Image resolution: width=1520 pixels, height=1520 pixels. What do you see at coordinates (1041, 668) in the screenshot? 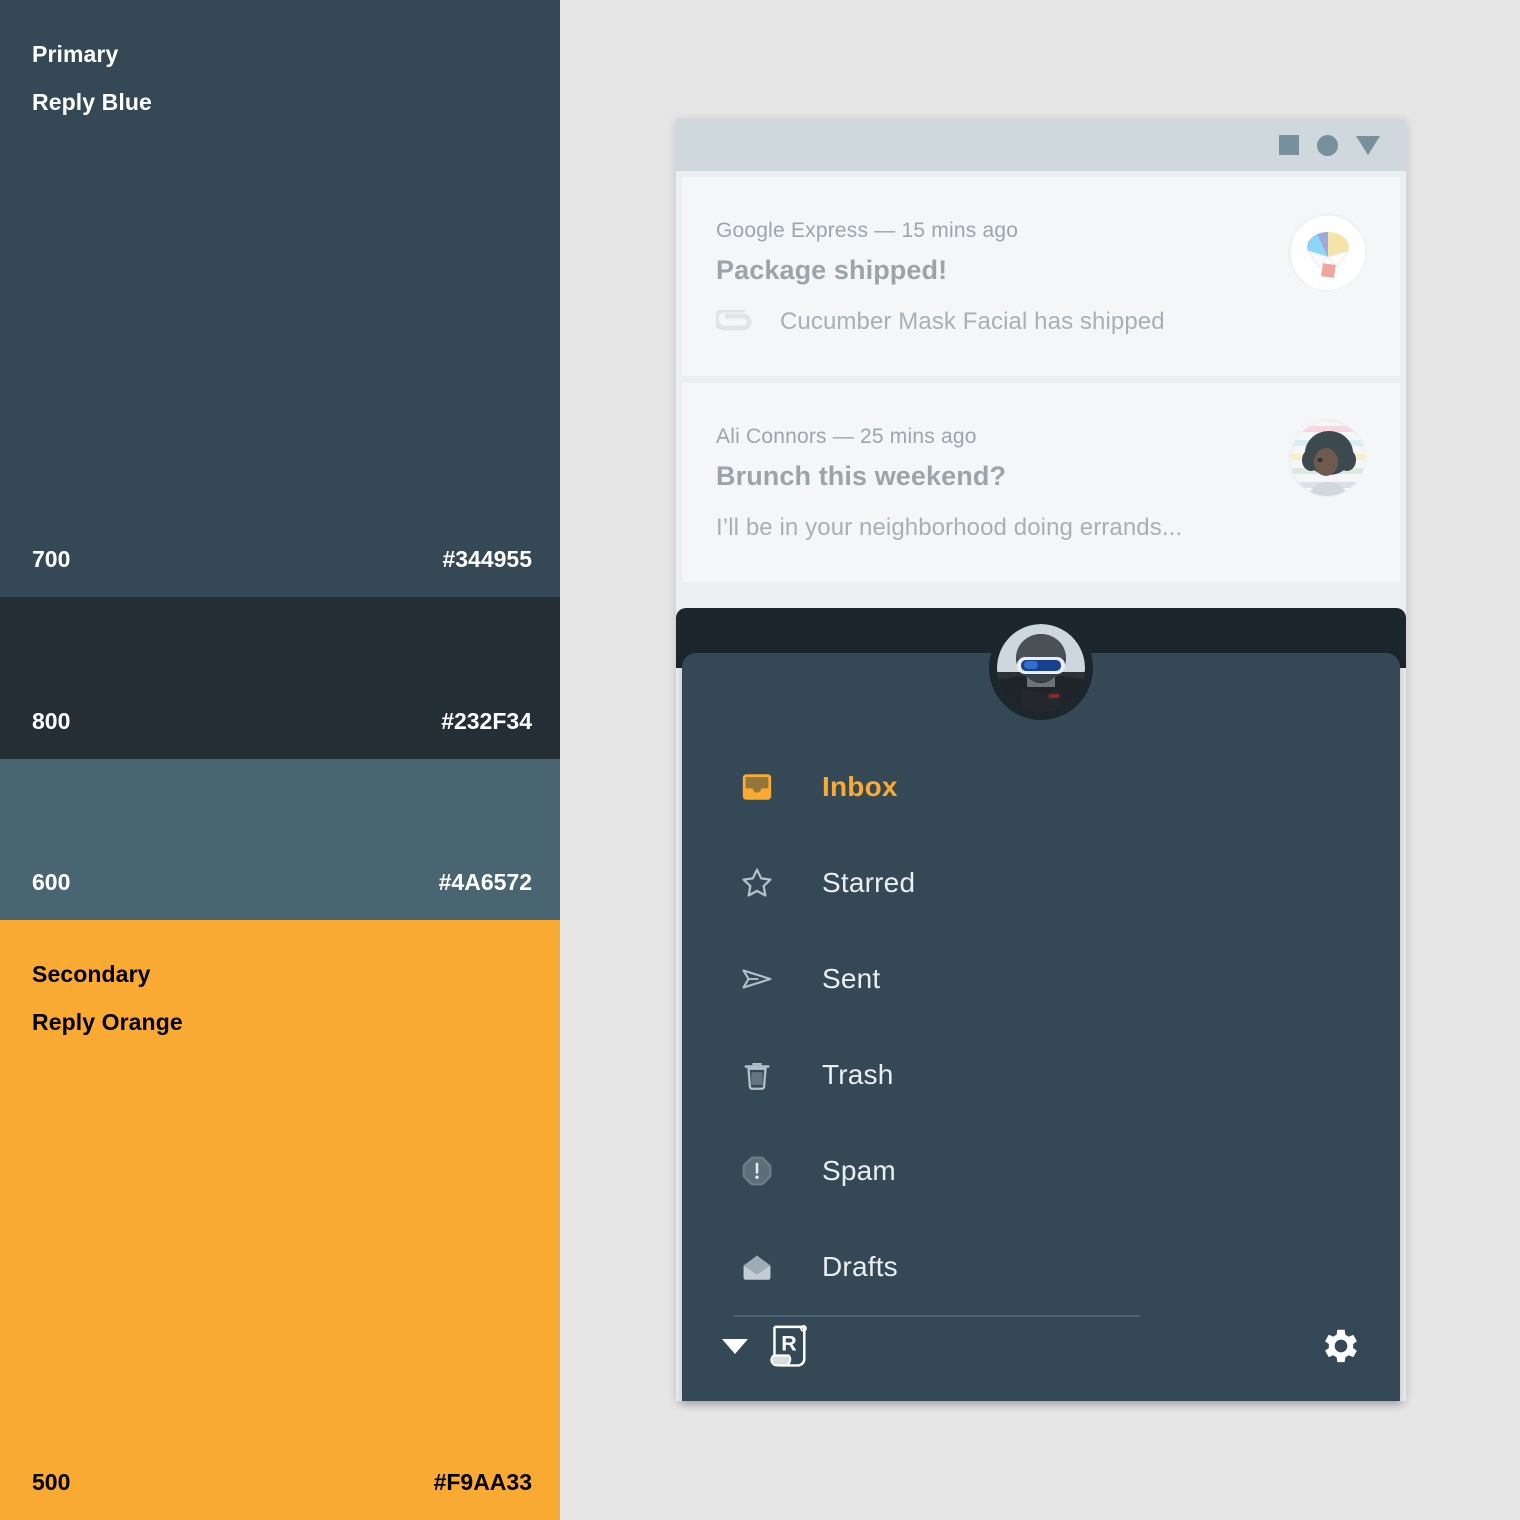
I see `user-avatar-skier` at bounding box center [1041, 668].